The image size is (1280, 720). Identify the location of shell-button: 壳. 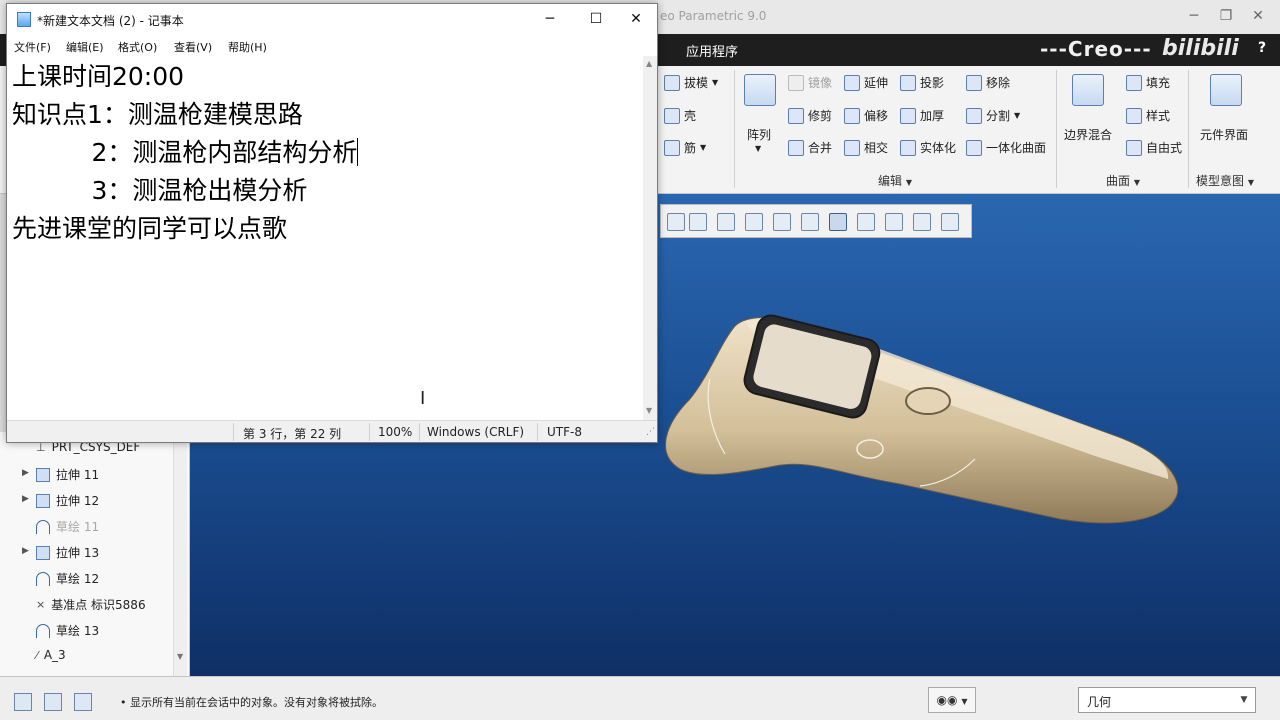
(680, 115).